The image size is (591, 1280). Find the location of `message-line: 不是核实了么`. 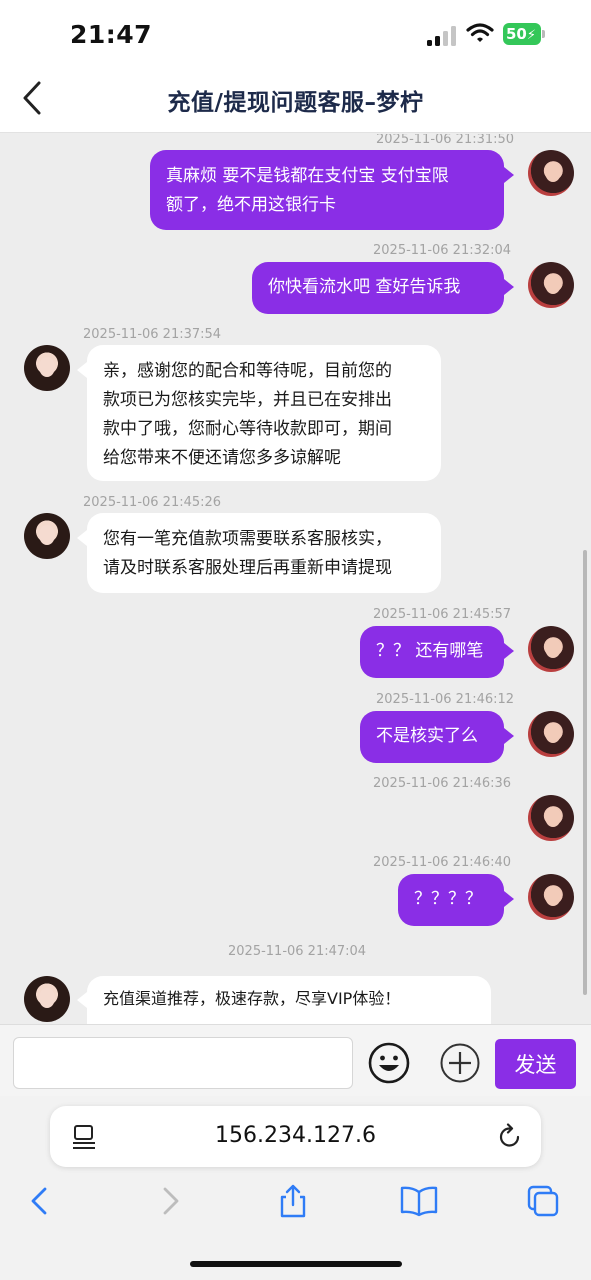

message-line: 不是核实了么 is located at coordinates (427, 736).